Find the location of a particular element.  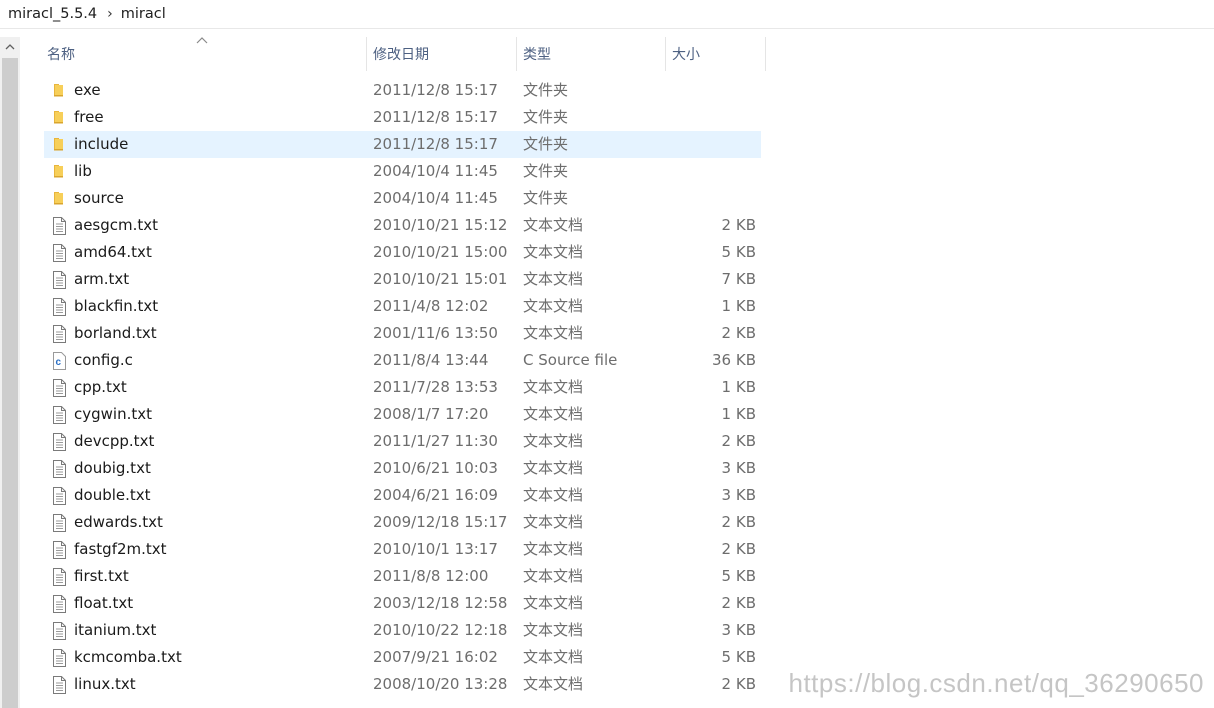

column-header-date: 修改日期 is located at coordinates (441, 54).